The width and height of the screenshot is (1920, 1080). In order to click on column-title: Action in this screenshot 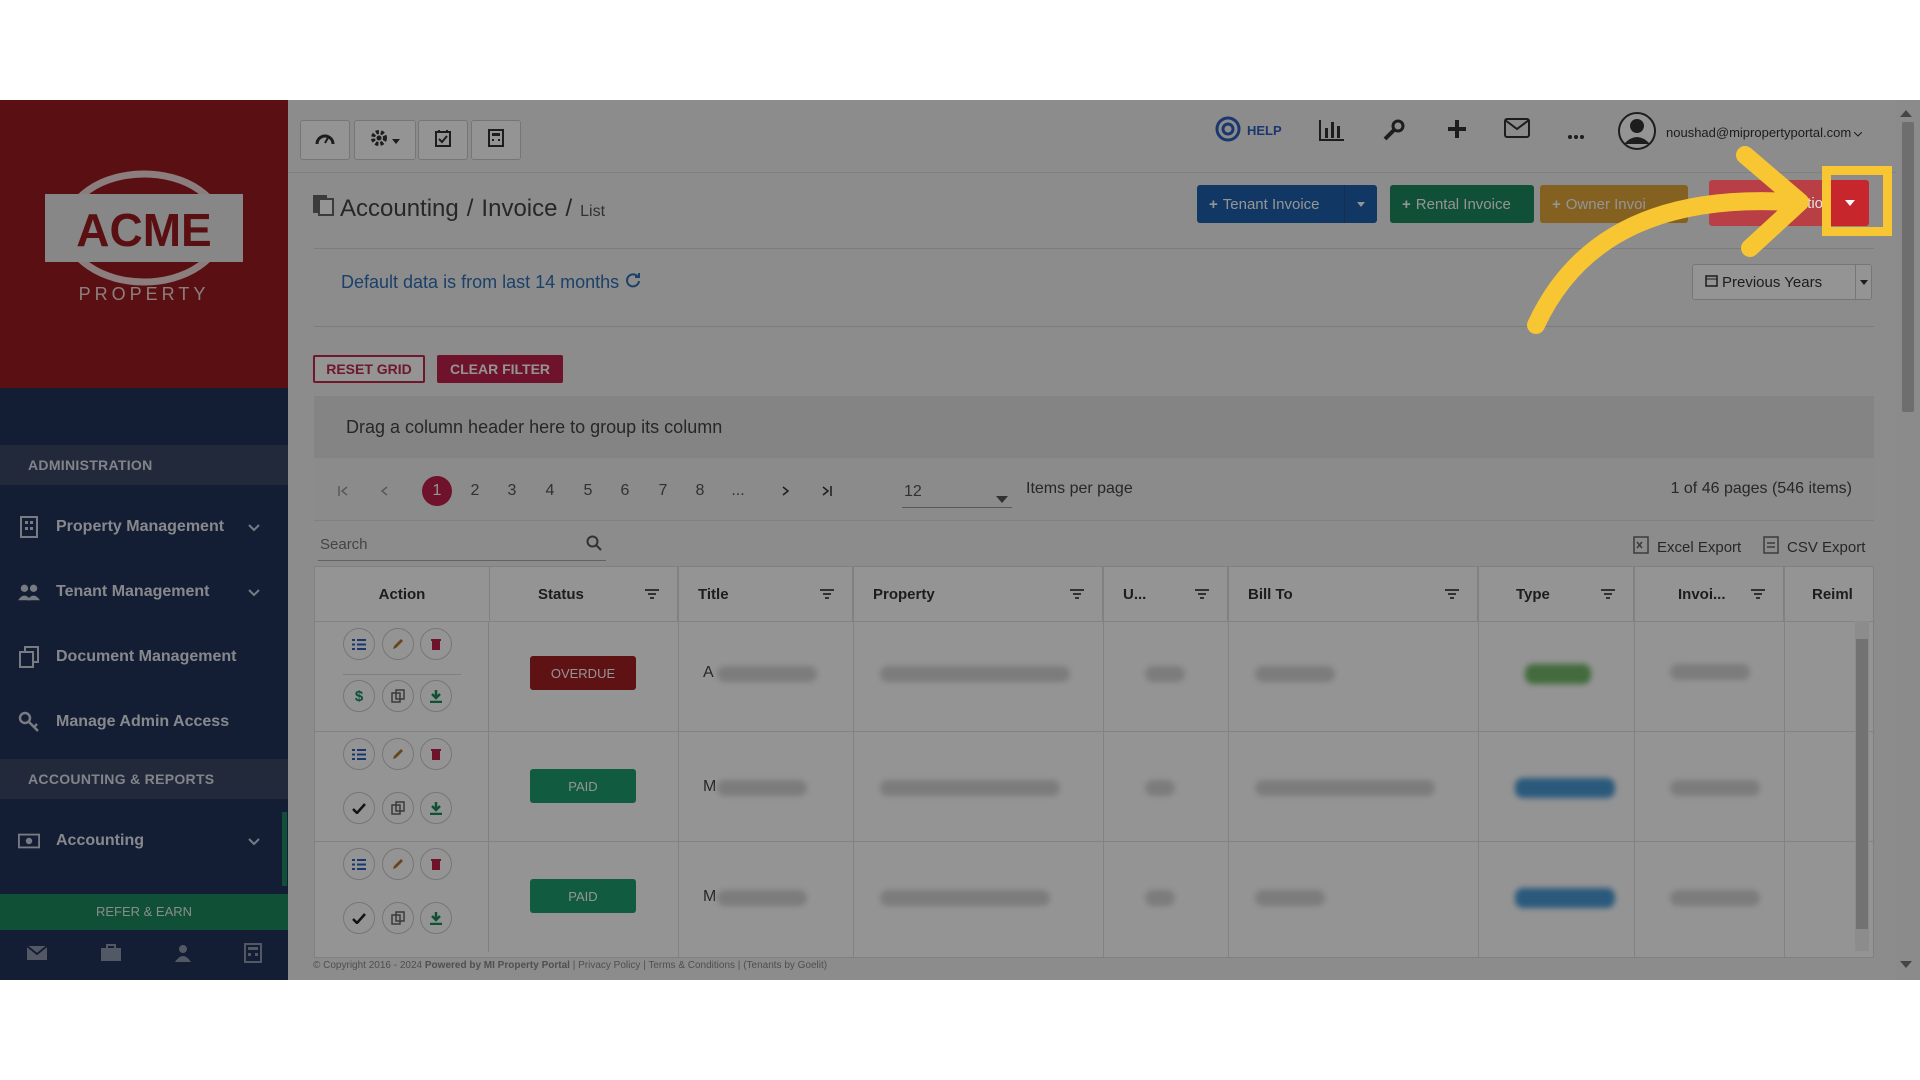, I will do `click(402, 594)`.